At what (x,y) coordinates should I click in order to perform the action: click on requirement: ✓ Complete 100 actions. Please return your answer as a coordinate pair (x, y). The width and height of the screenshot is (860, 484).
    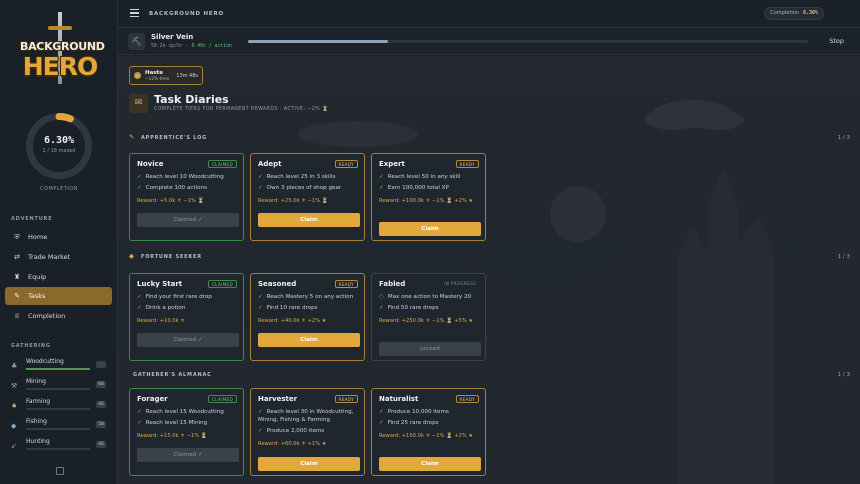
    Looking at the image, I should click on (189, 189).